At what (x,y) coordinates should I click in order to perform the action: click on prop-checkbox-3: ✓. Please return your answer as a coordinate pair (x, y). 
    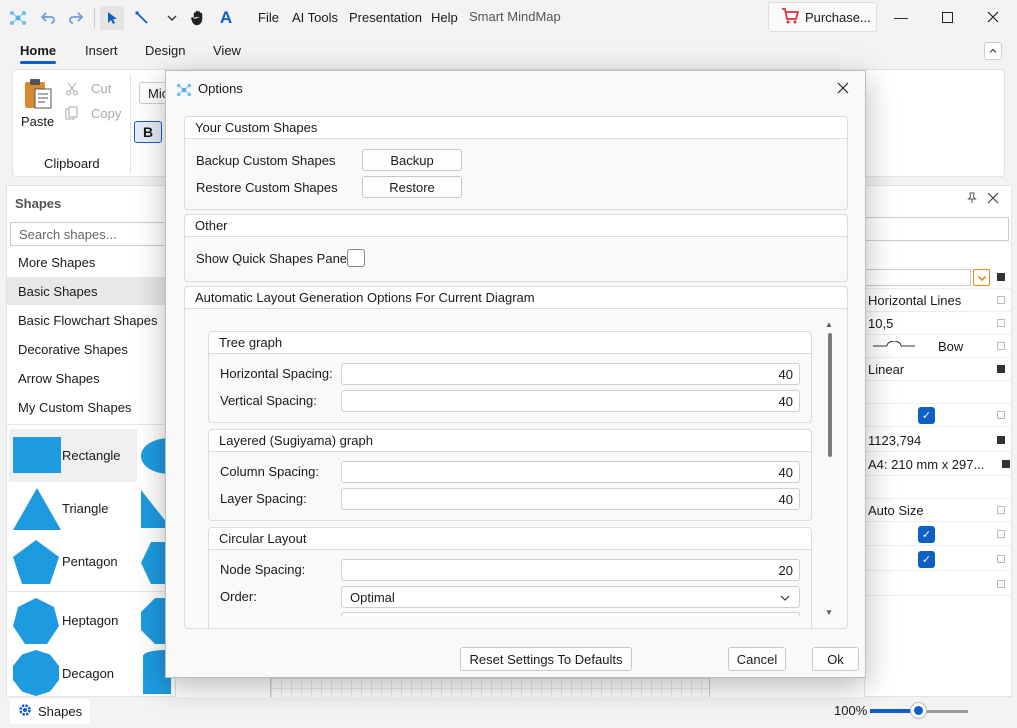
    Looking at the image, I should click on (926, 559).